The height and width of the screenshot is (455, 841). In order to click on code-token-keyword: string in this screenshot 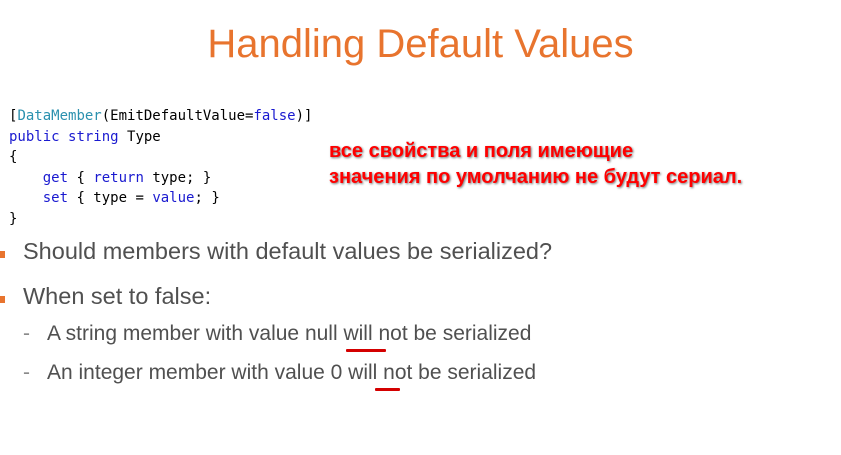, I will do `click(93, 136)`.